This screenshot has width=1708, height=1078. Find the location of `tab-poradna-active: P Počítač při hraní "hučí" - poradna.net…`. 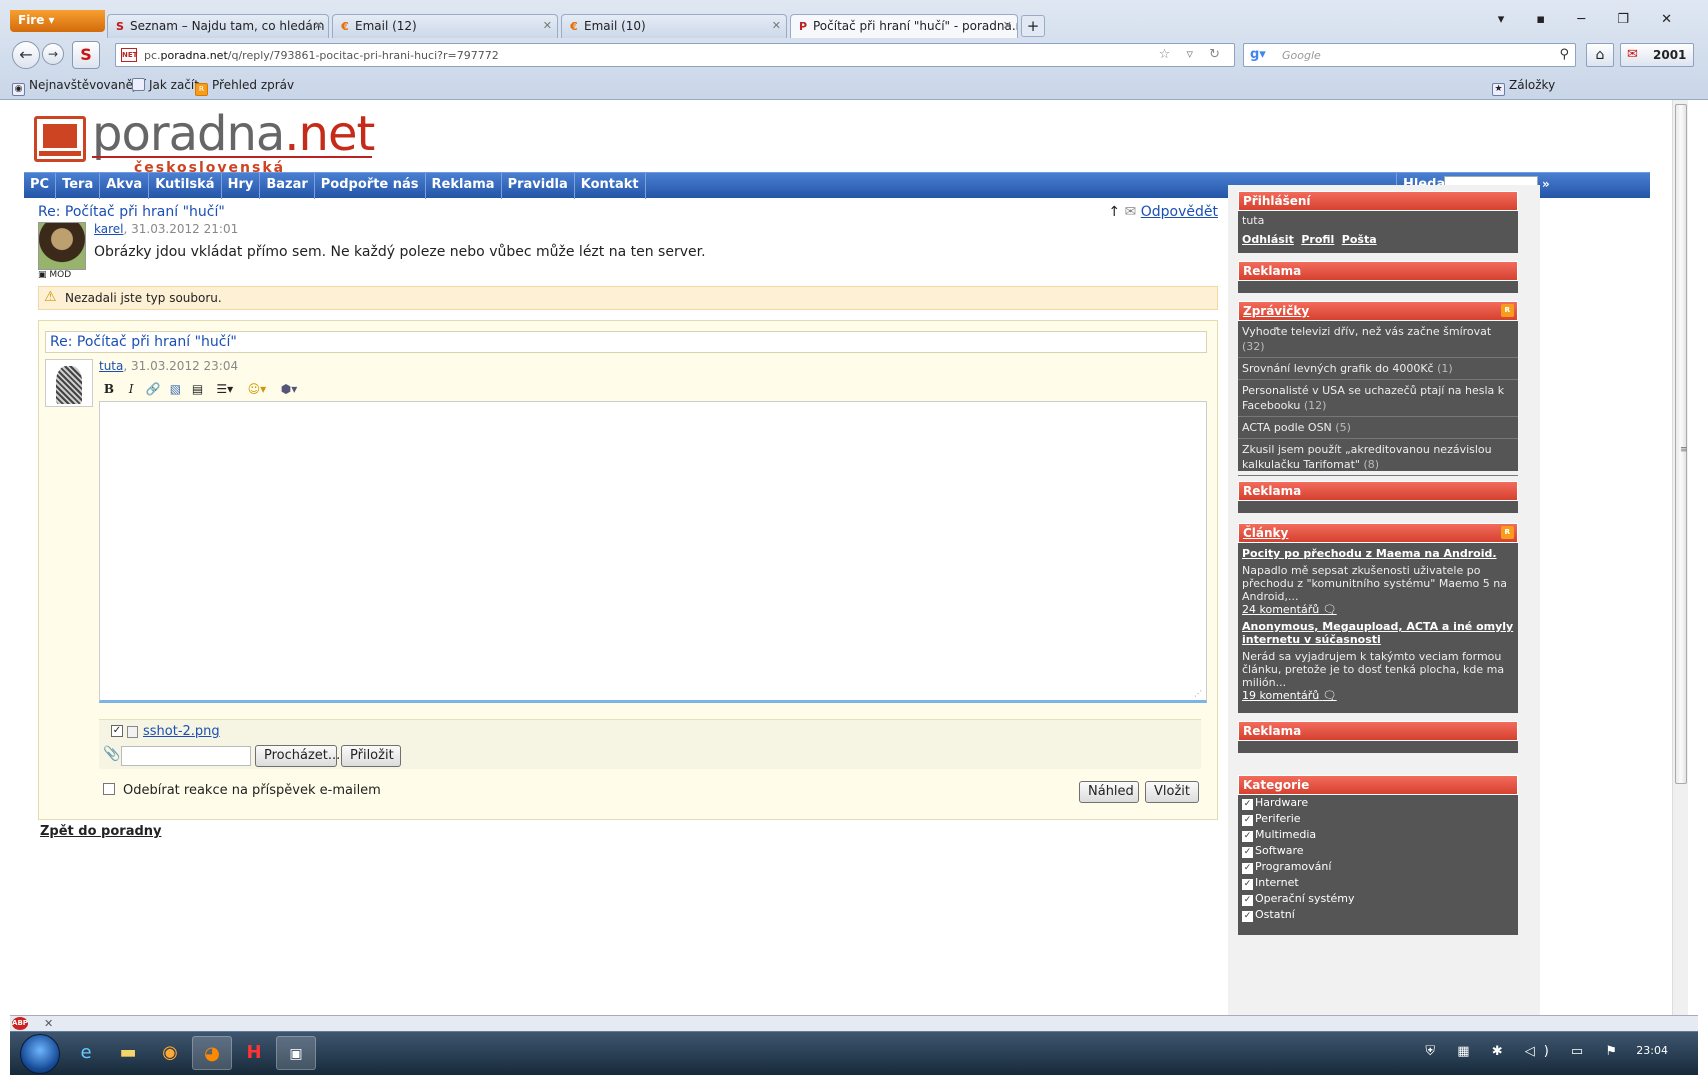

tab-poradna-active: P Počítač při hraní "hučí" - poradna.net… is located at coordinates (904, 26).